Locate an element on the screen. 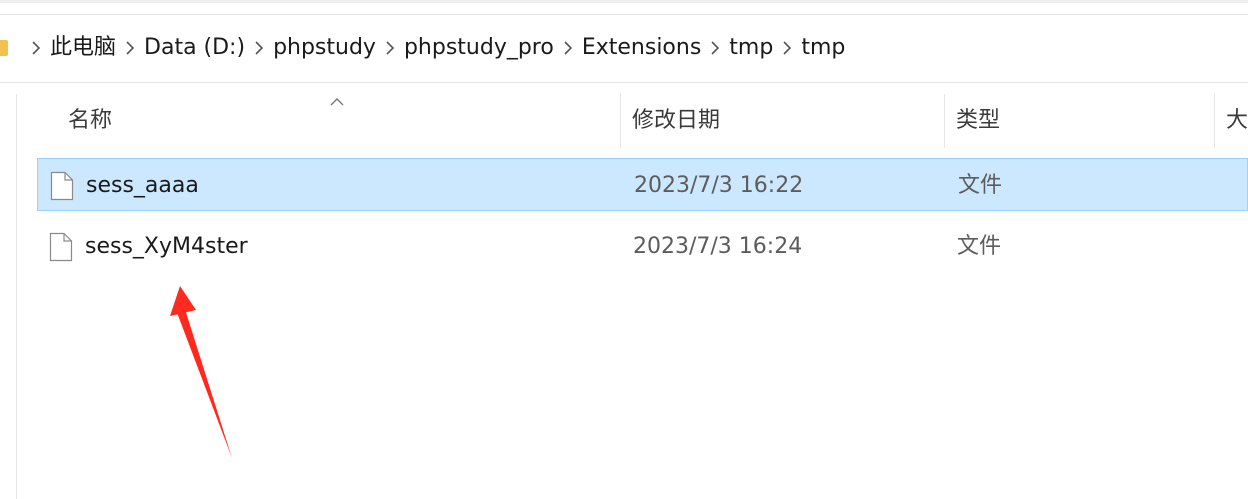  breadcrumb-item-tmp-current: tmp is located at coordinates (823, 48).